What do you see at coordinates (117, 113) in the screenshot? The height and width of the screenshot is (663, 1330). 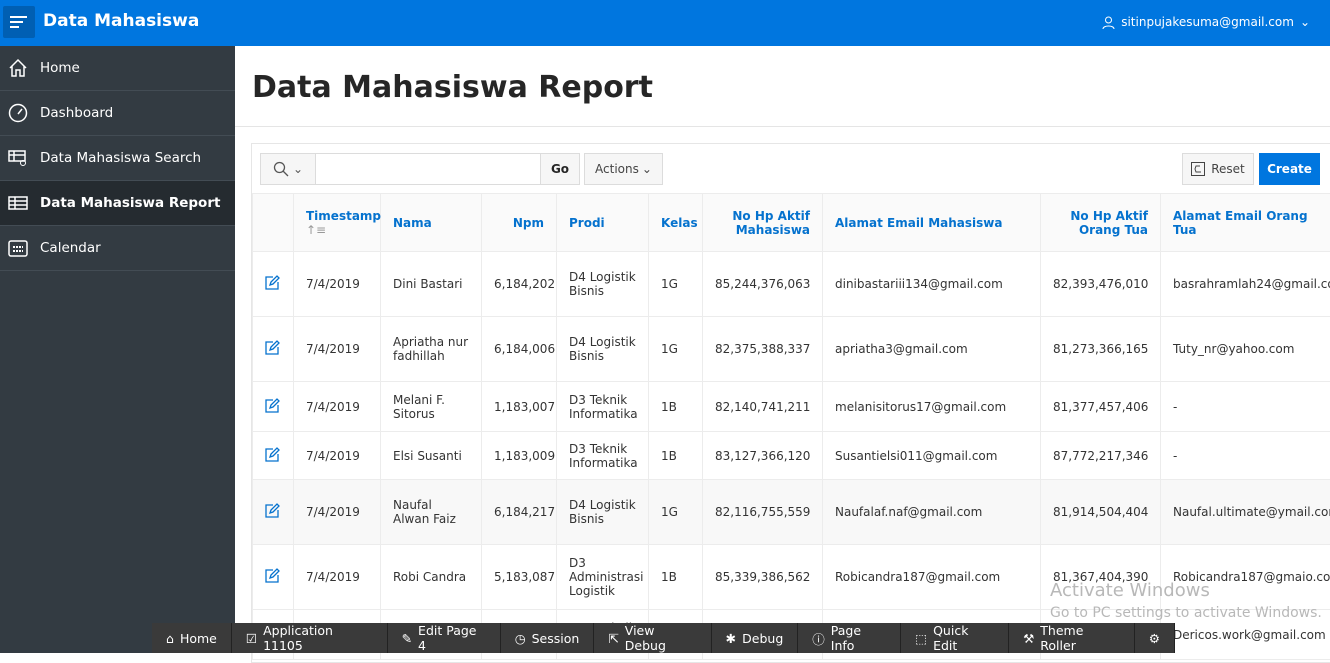 I see `sidebar-item-dashboard: Dashboard` at bounding box center [117, 113].